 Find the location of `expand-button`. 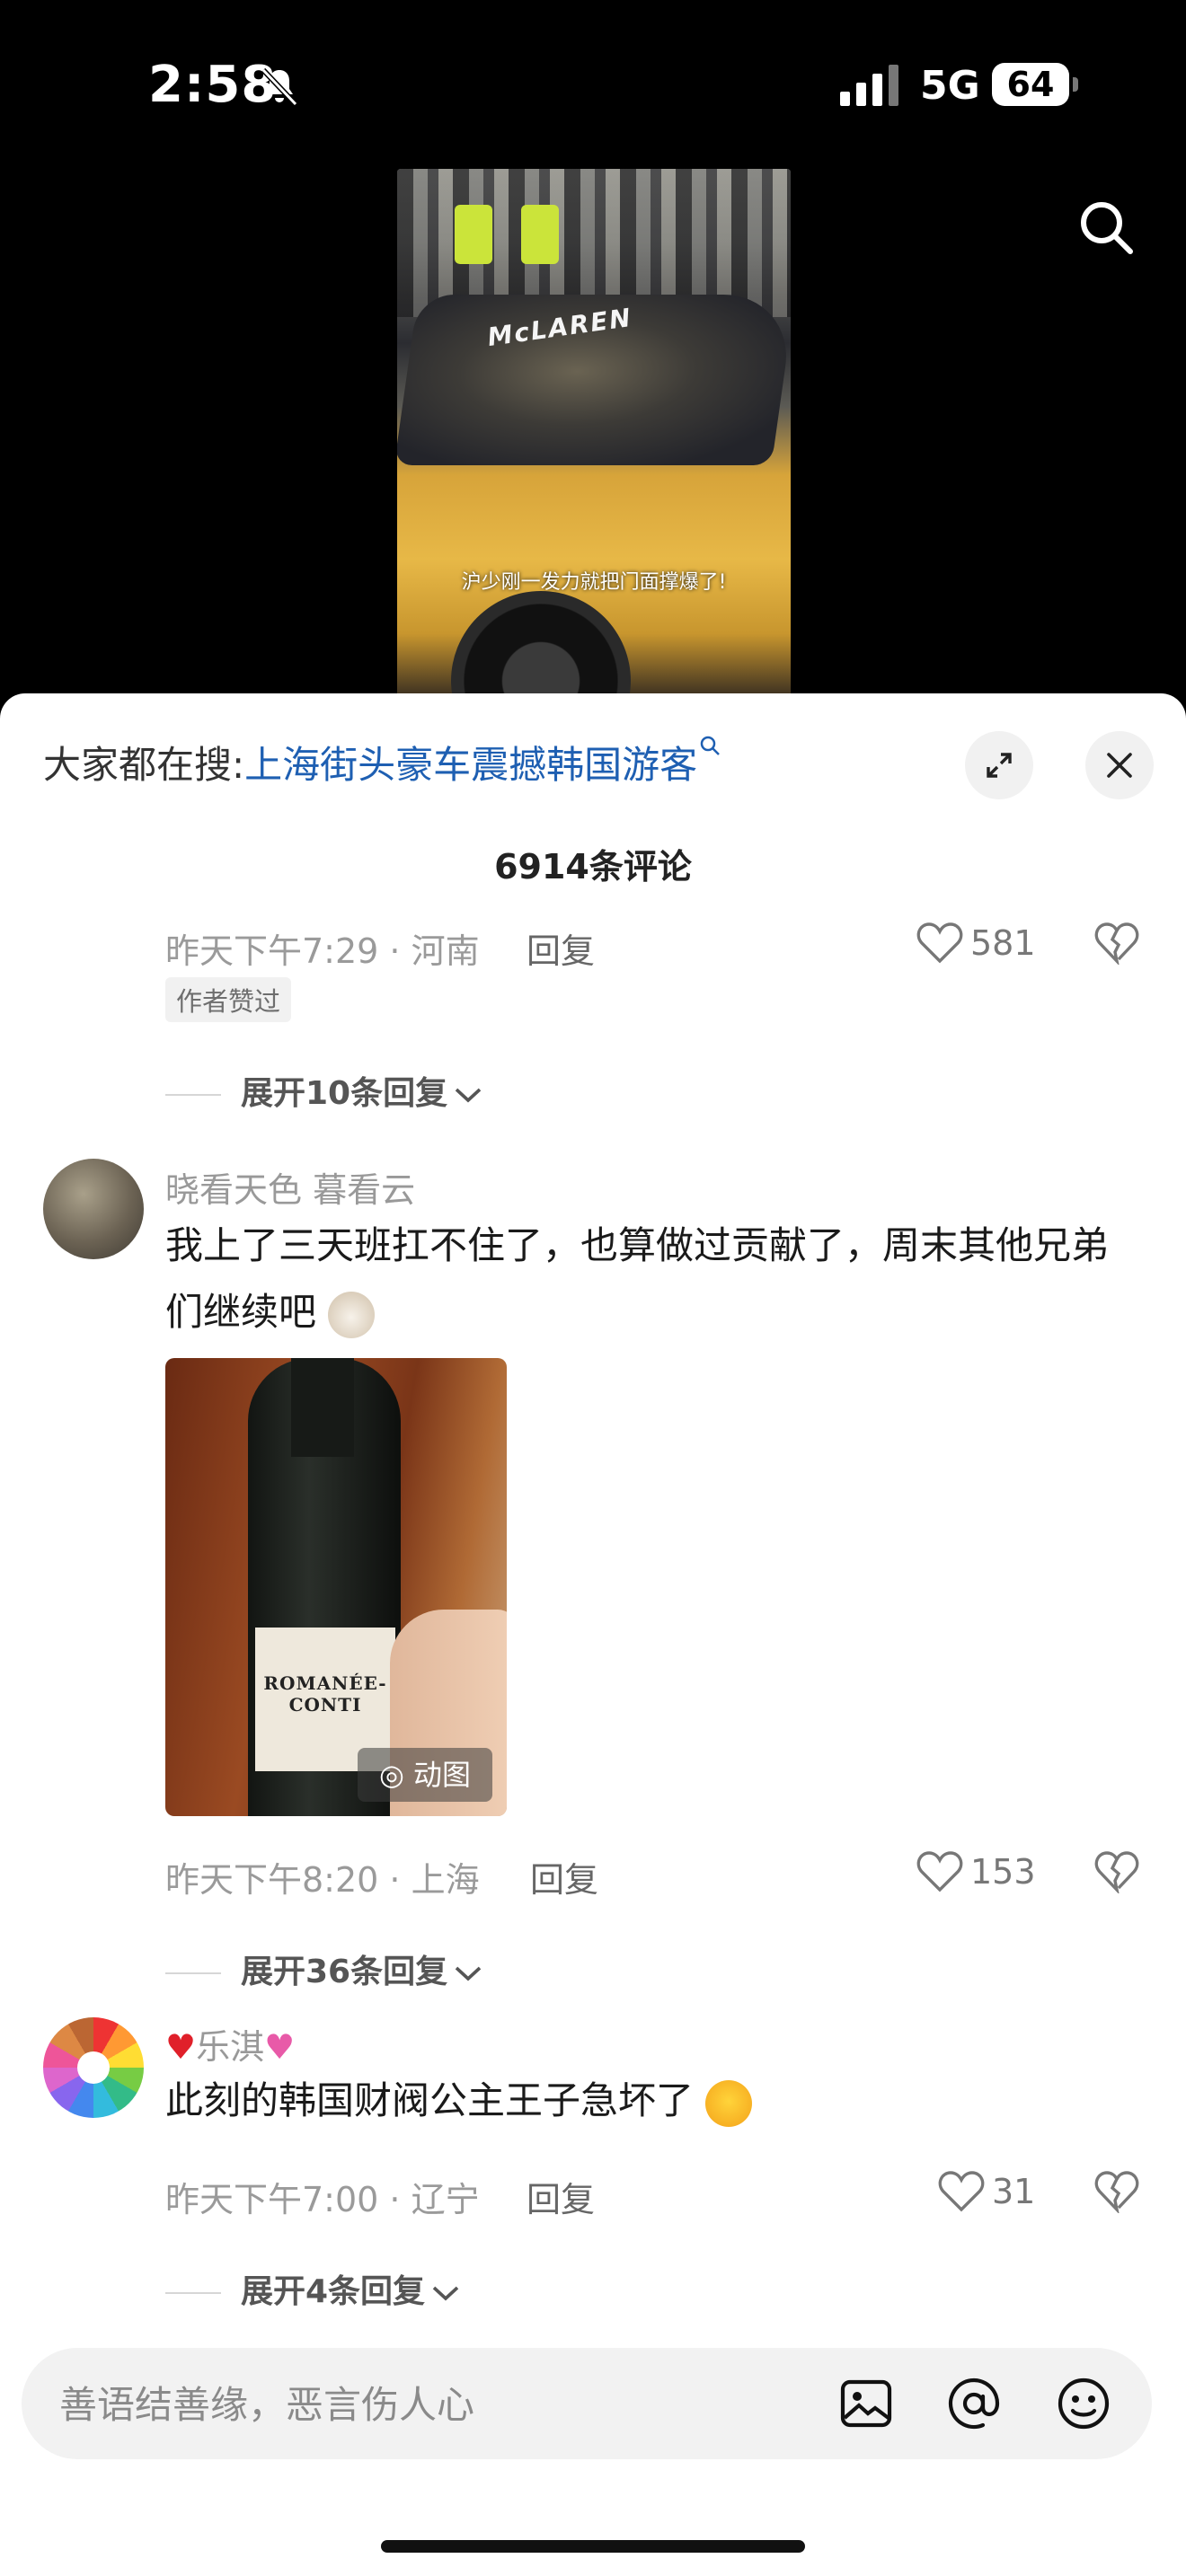

expand-button is located at coordinates (999, 765).